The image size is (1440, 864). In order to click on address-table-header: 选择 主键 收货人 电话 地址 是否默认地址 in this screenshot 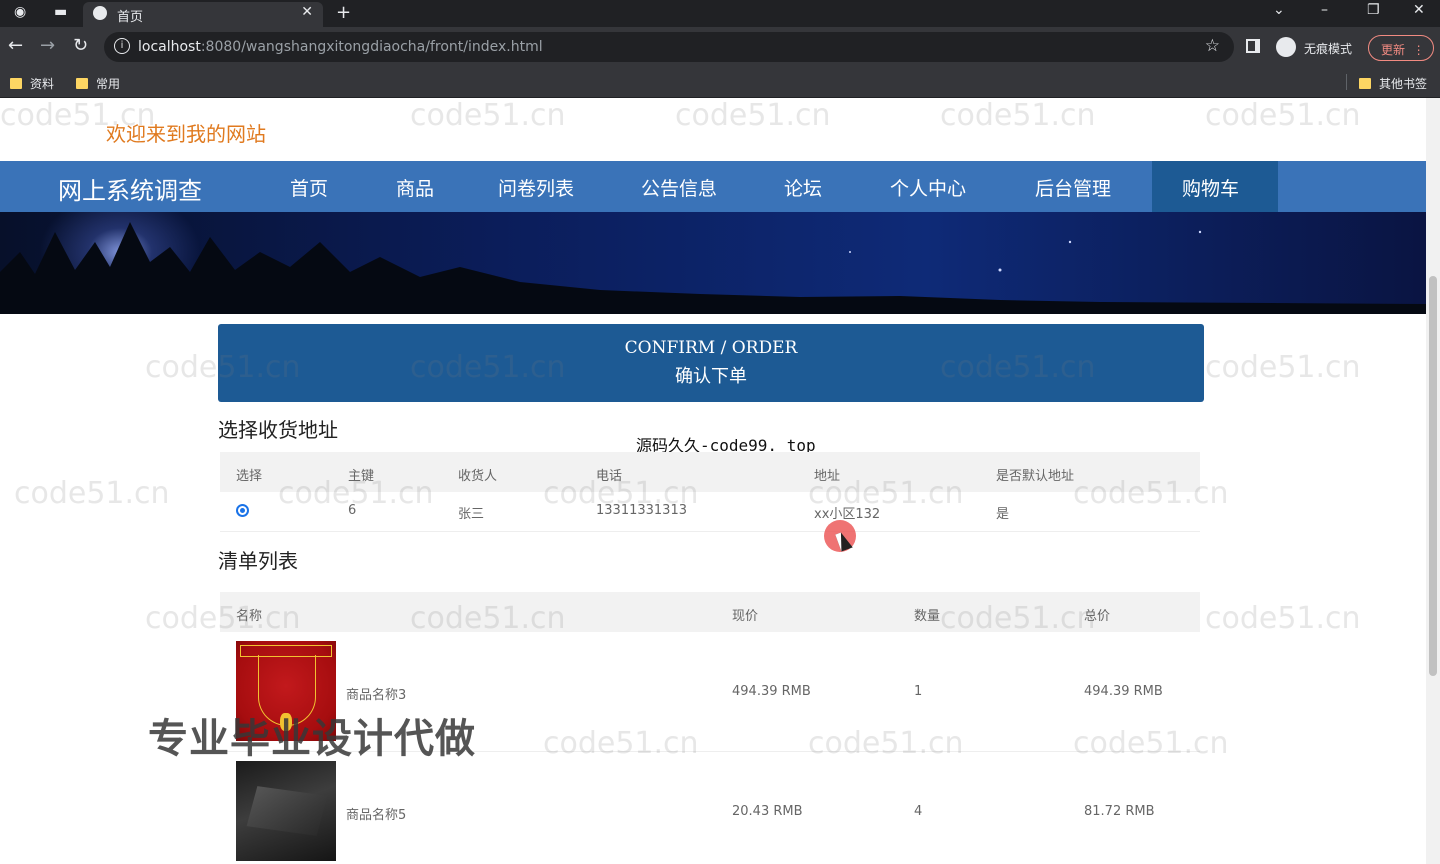, I will do `click(710, 472)`.